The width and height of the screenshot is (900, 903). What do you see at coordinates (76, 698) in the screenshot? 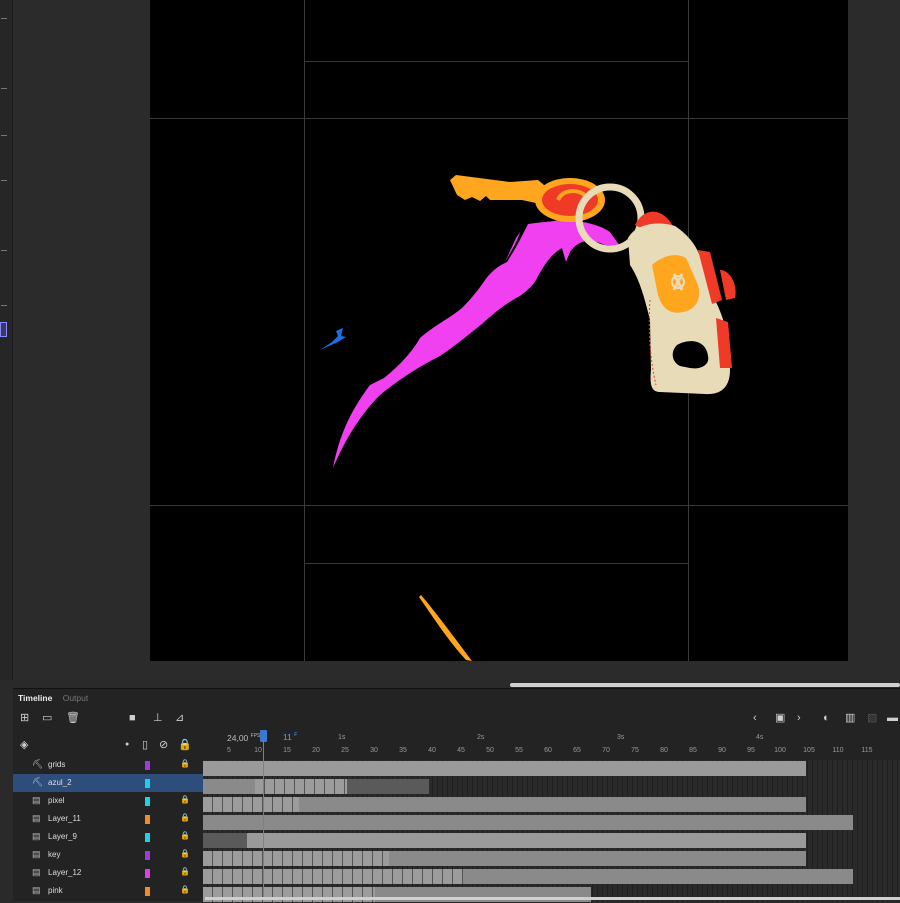
I see `tab-output: Output` at bounding box center [76, 698].